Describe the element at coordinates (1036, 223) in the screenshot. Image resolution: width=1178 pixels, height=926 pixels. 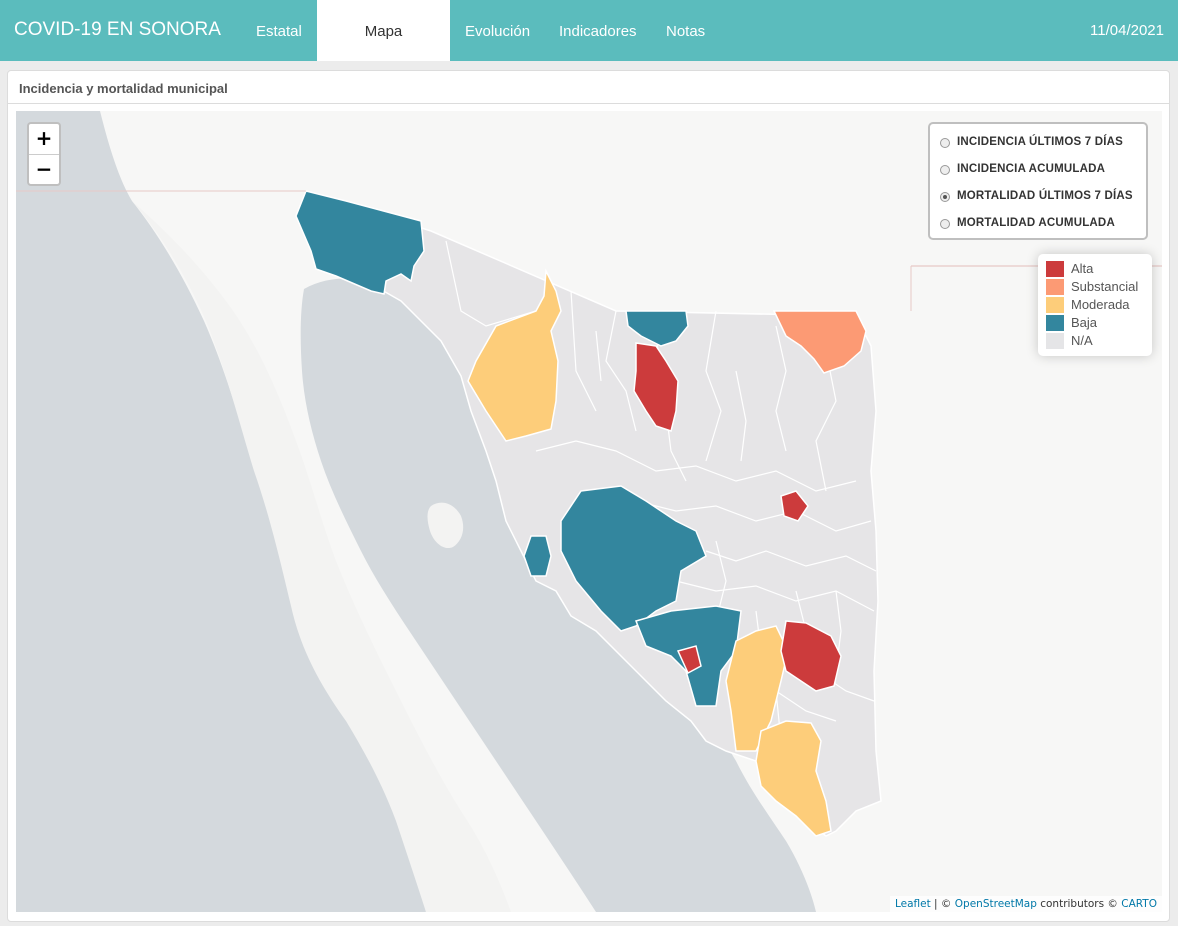
I see `layer-label: MORTALIDAD ACUMULADA` at that location.